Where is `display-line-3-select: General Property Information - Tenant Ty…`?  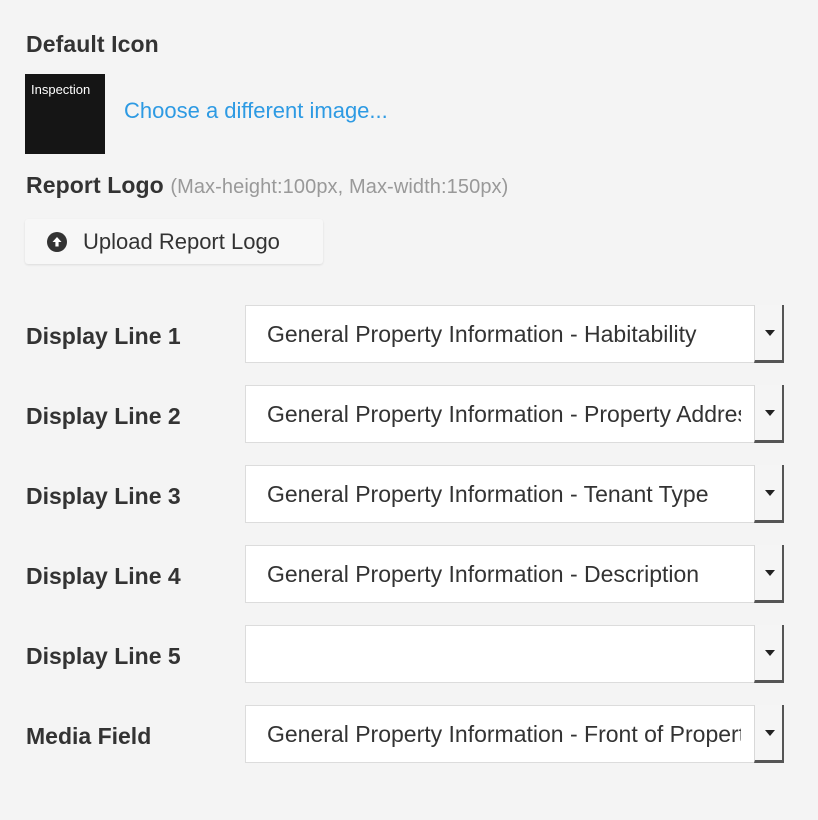 display-line-3-select: General Property Information - Tenant Ty… is located at coordinates (514, 494).